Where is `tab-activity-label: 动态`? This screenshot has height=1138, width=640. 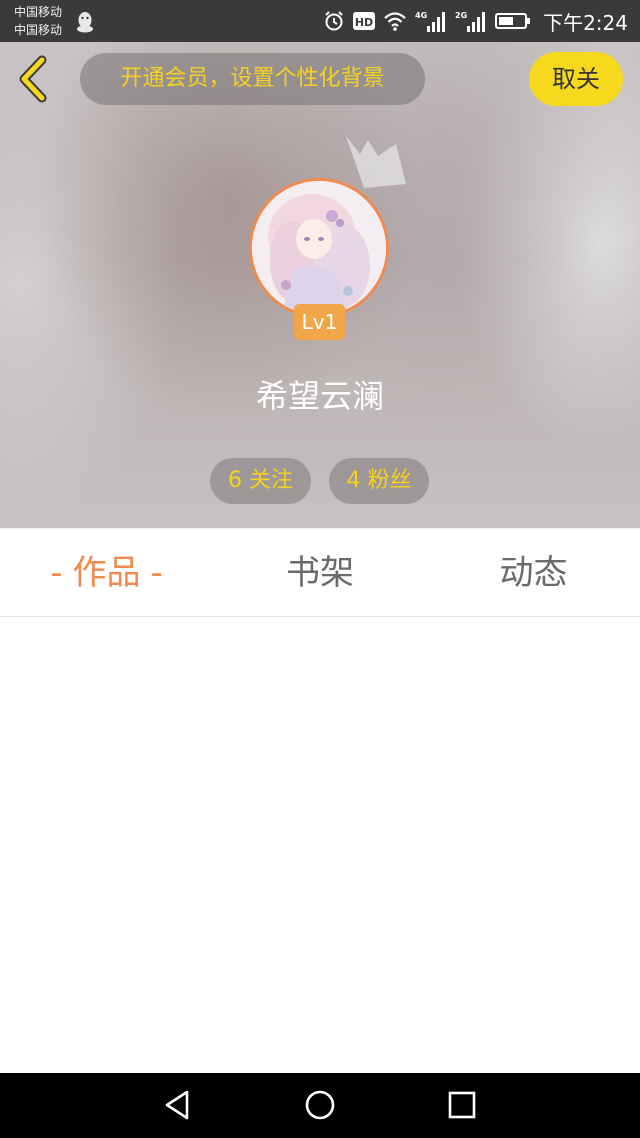 tab-activity-label: 动态 is located at coordinates (533, 573).